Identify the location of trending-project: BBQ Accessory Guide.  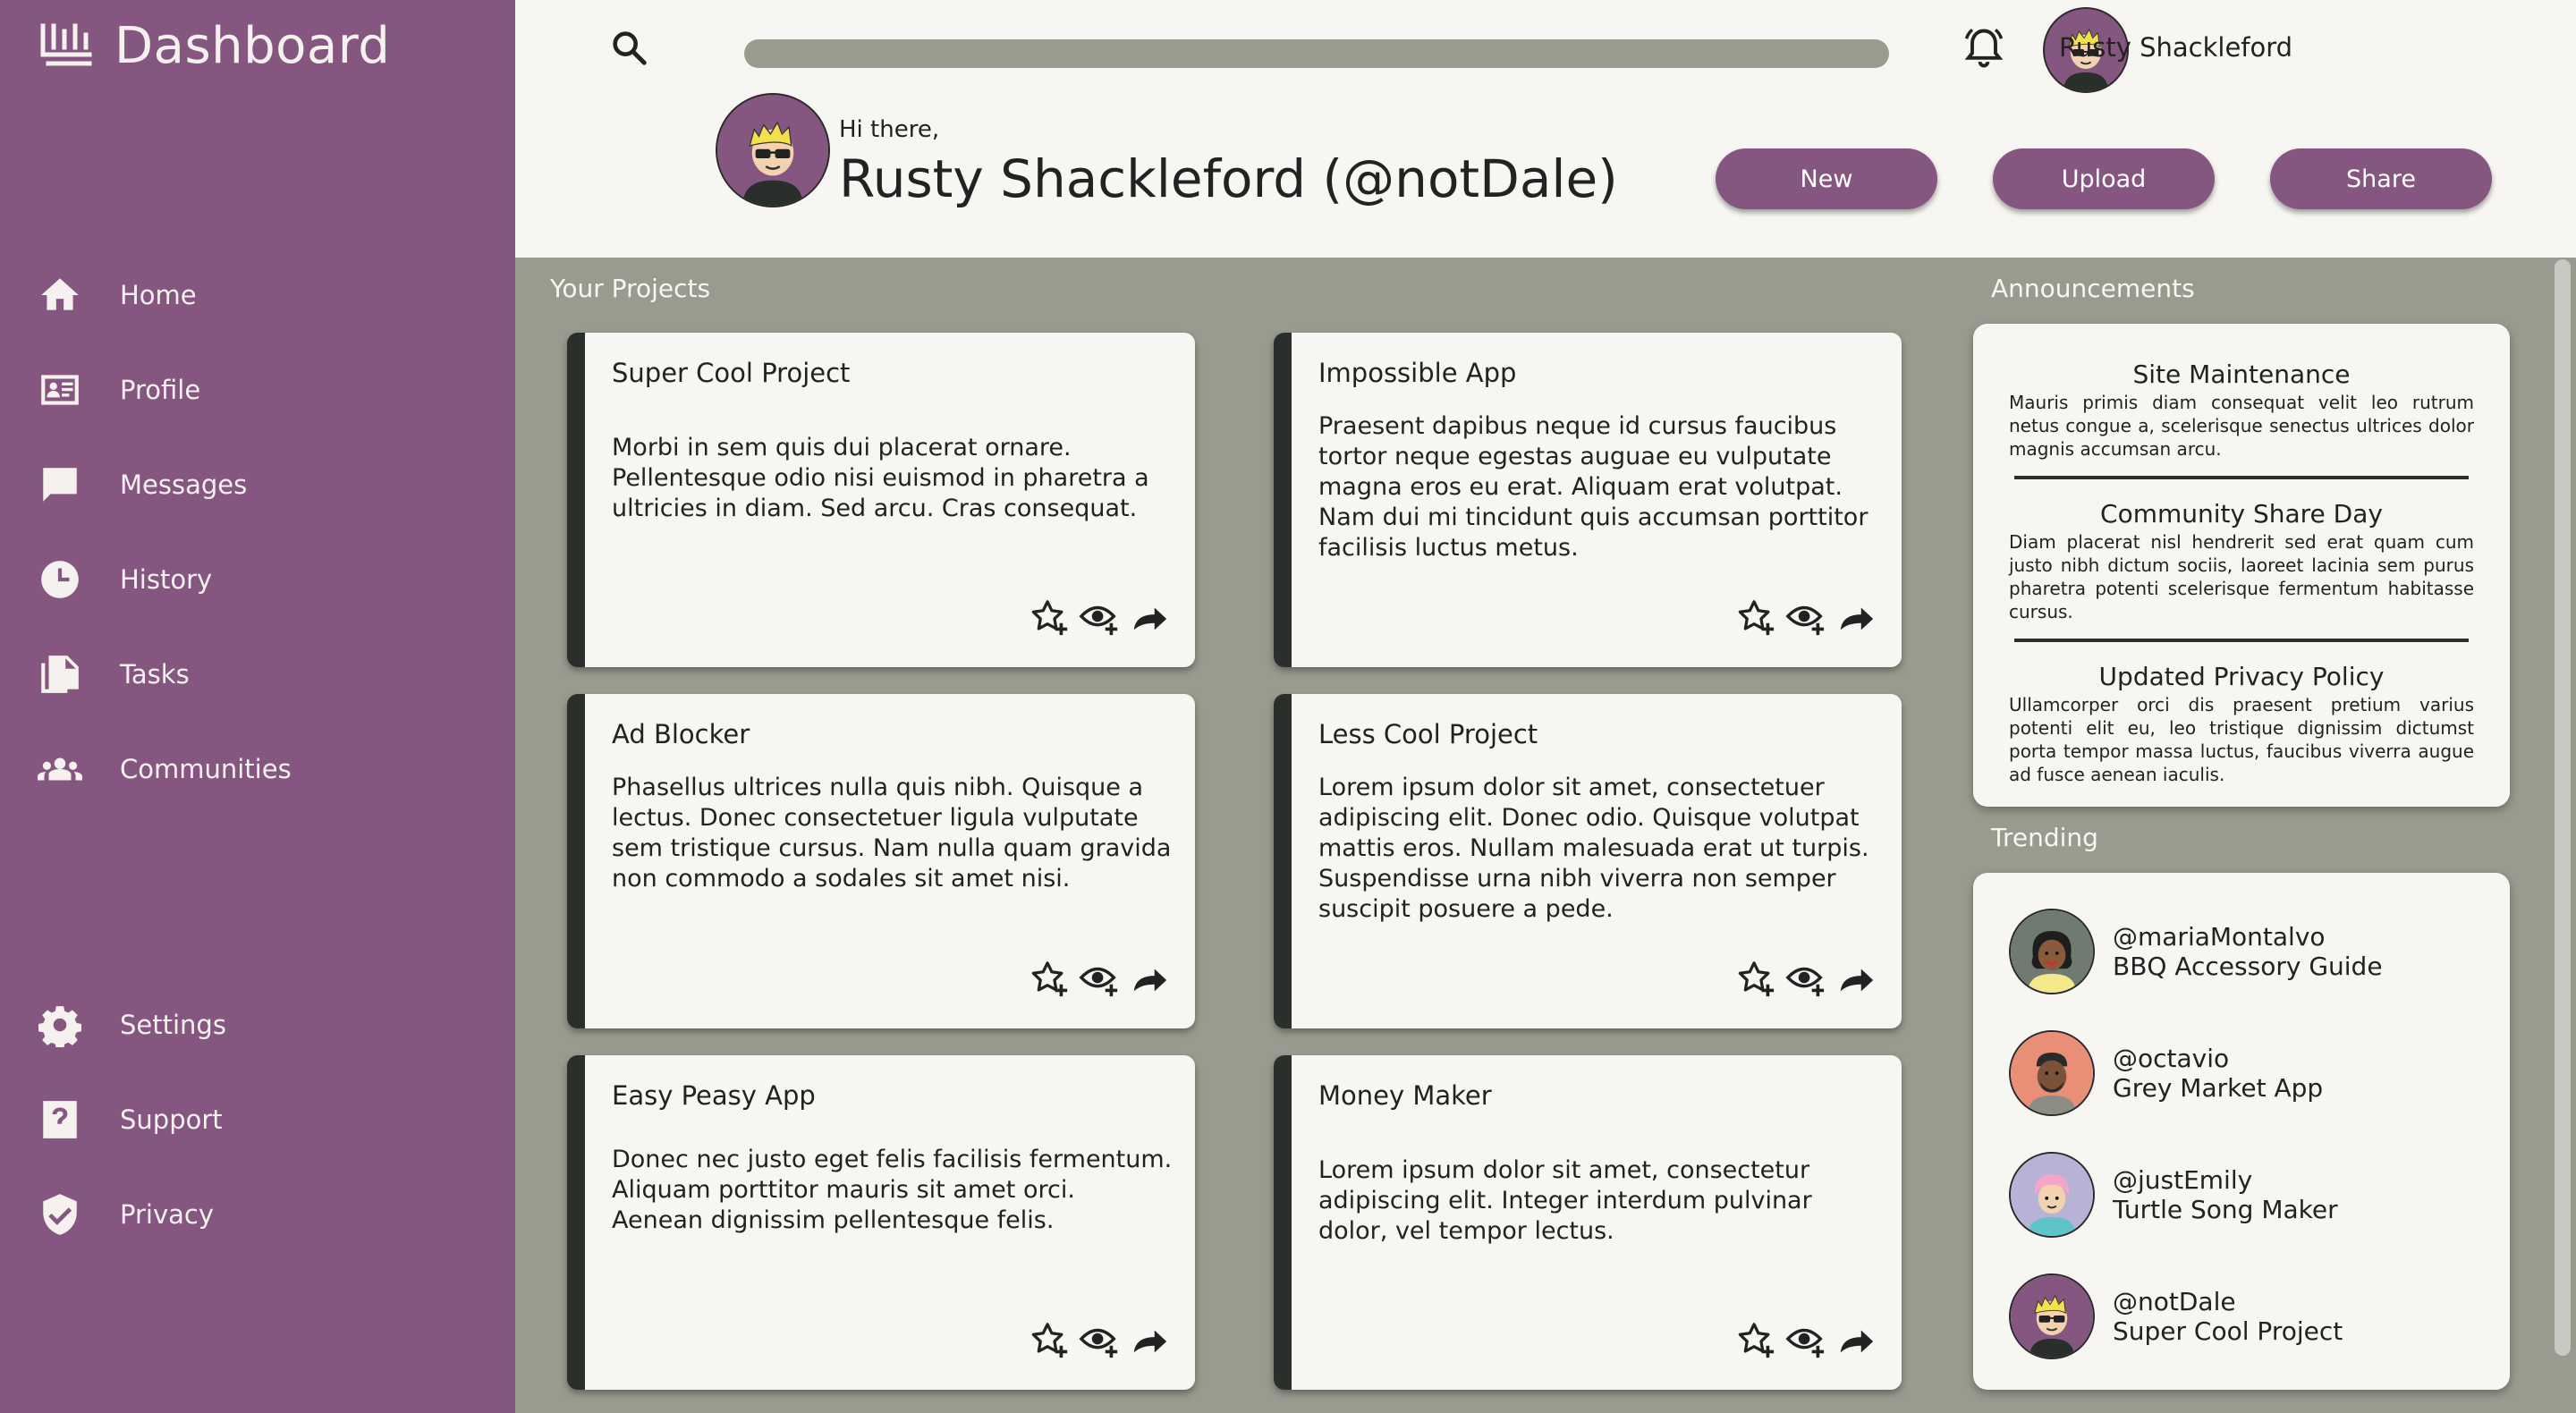
(2248, 966).